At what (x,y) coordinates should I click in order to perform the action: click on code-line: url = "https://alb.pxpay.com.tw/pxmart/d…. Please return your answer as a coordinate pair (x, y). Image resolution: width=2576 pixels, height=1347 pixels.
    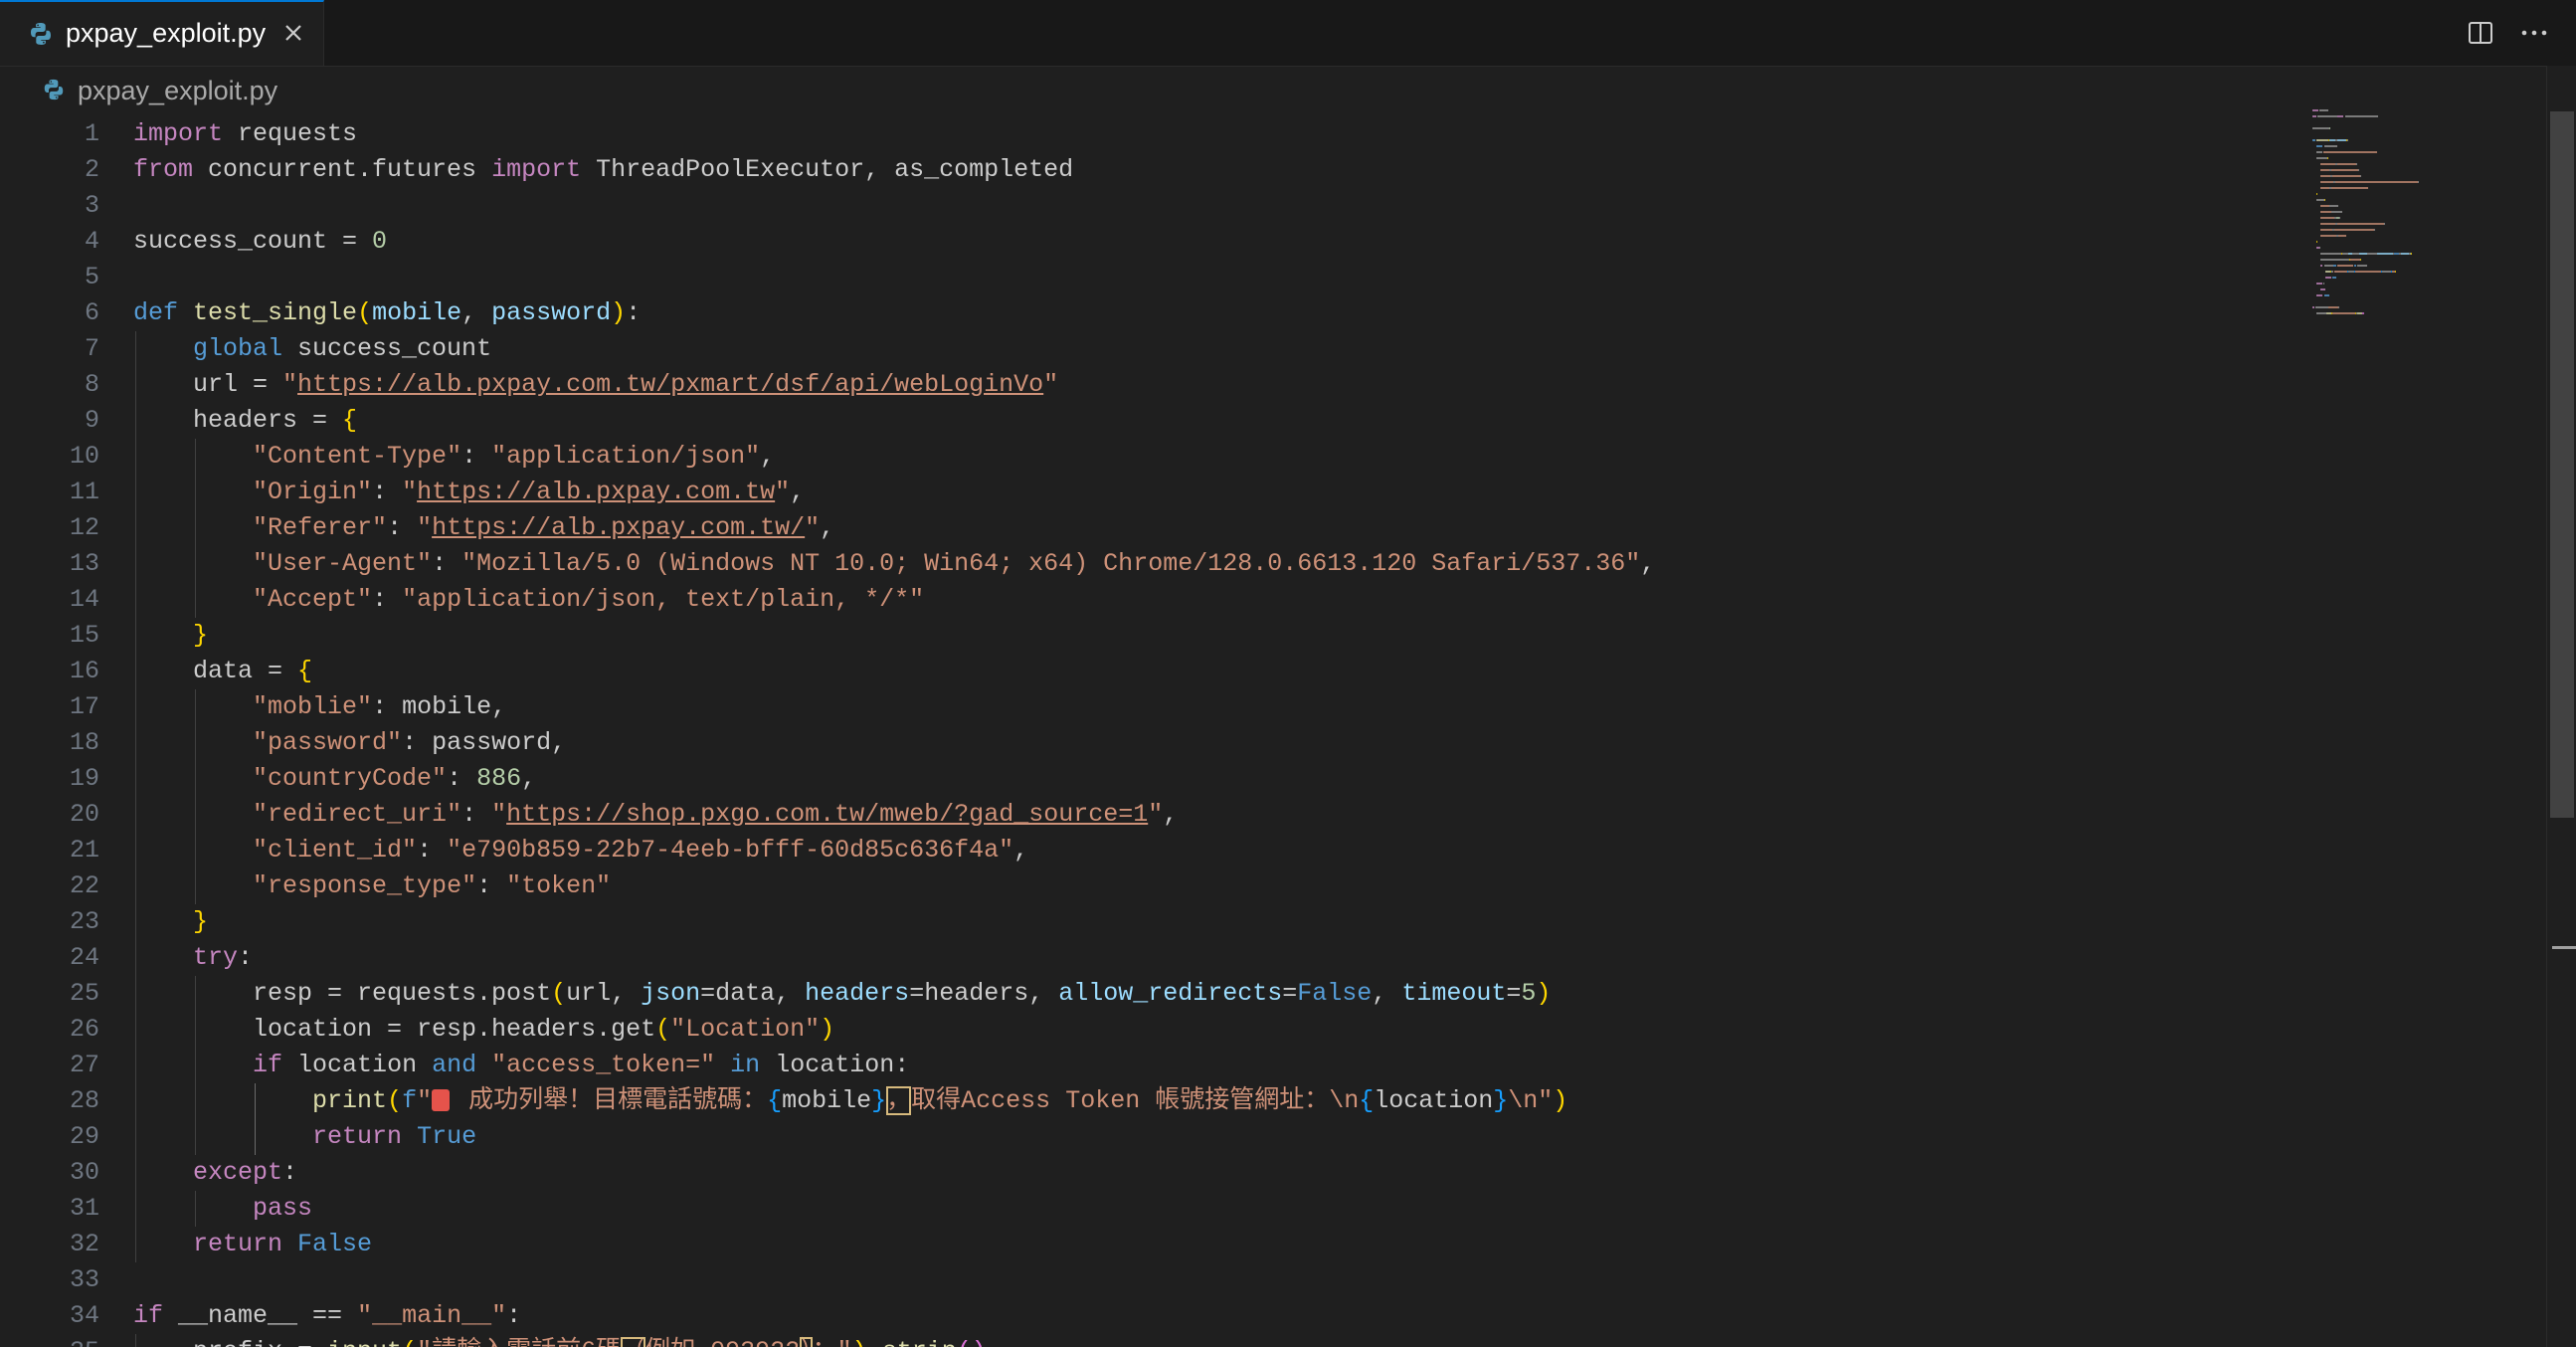
    Looking at the image, I should click on (894, 385).